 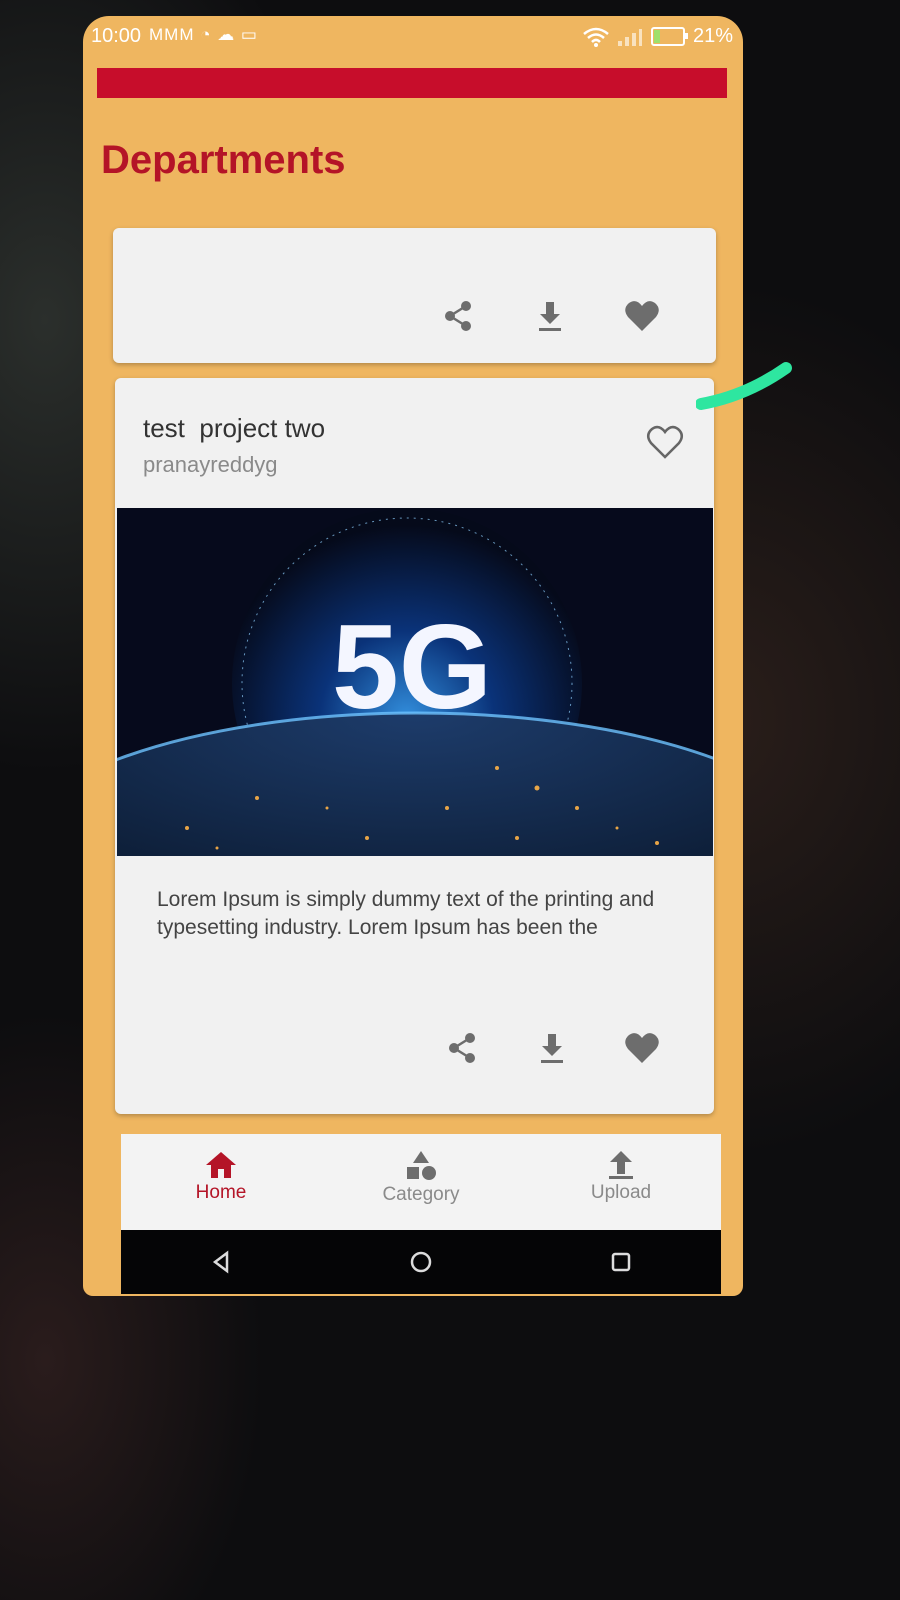 I want to click on upload-icon, so click(x=621, y=1165).